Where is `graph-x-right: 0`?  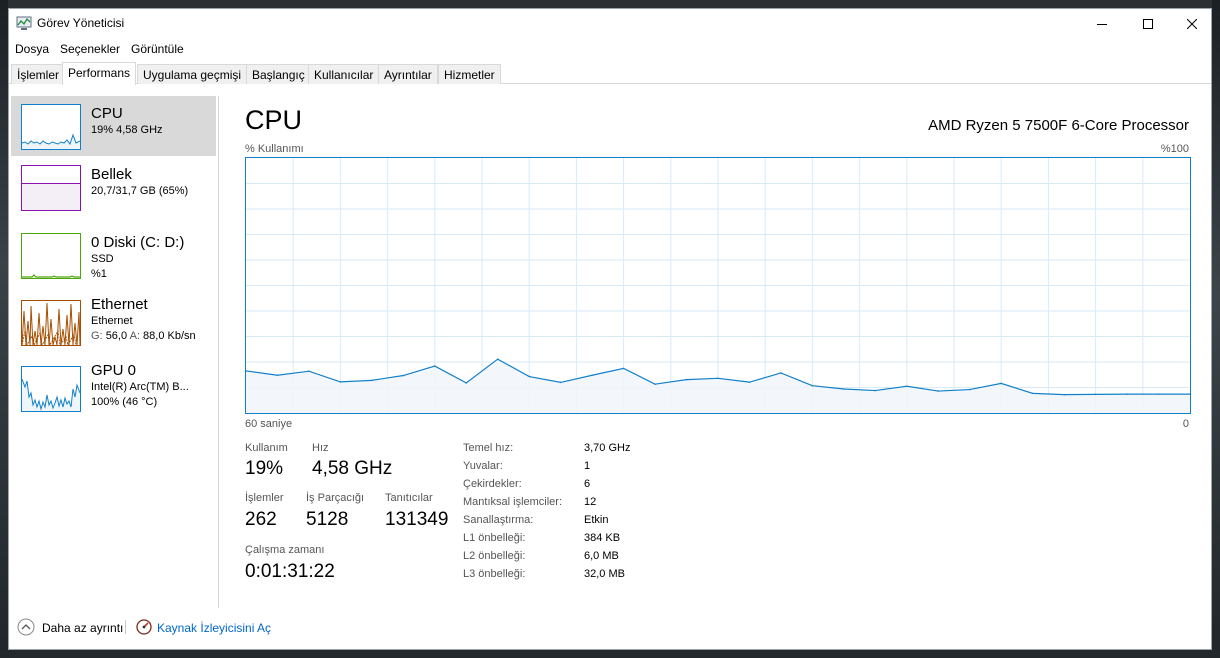
graph-x-right: 0 is located at coordinates (1185, 424).